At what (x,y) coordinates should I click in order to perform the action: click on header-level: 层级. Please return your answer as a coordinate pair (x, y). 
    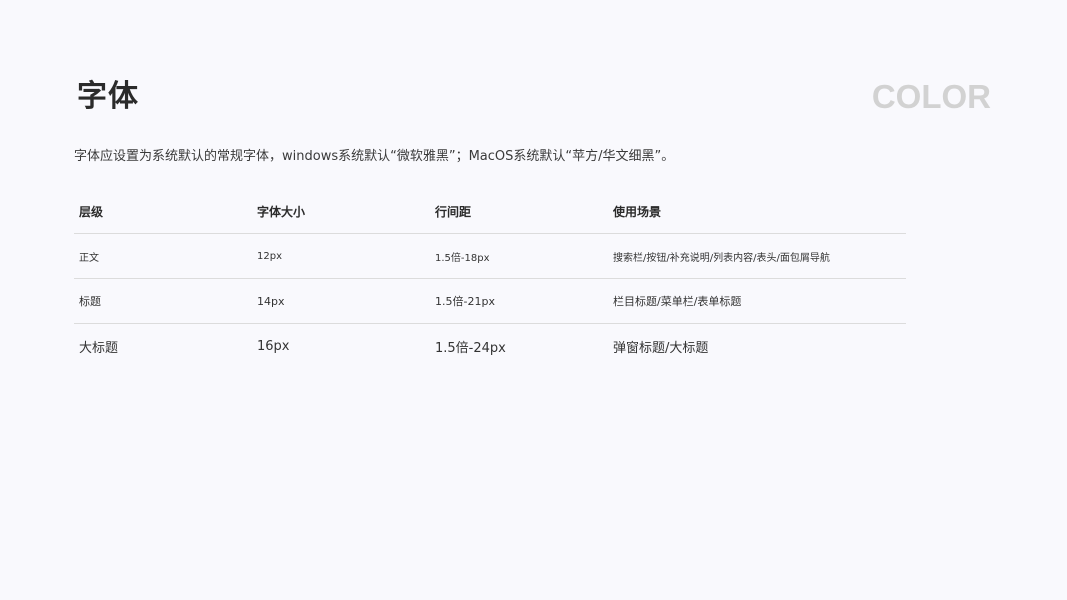
    Looking at the image, I should click on (163, 212).